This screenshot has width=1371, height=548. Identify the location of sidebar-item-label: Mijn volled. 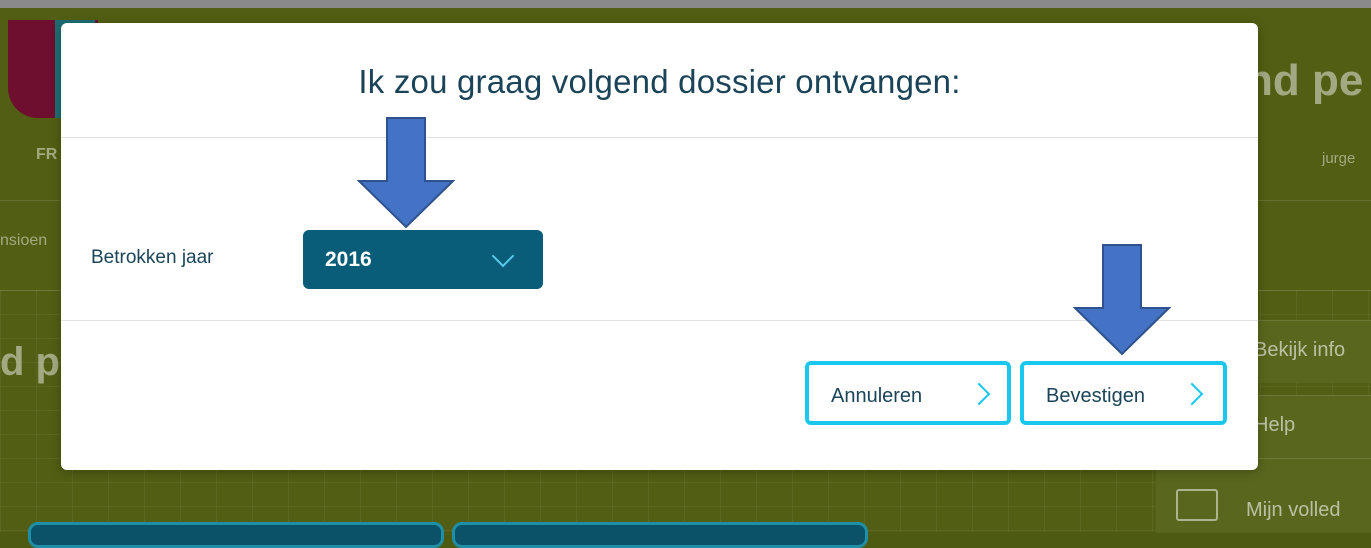
(1293, 510).